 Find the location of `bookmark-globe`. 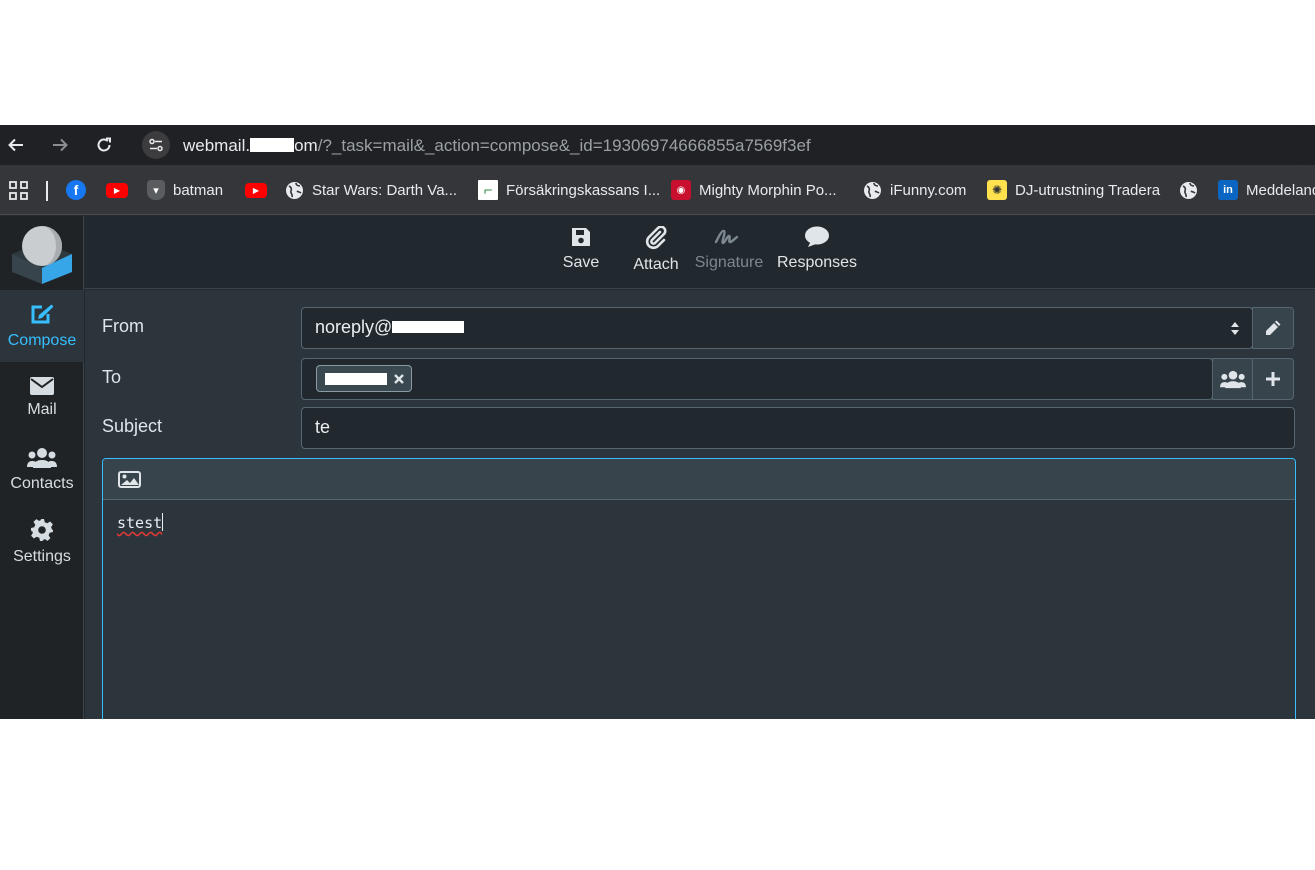

bookmark-globe is located at coordinates (1188, 190).